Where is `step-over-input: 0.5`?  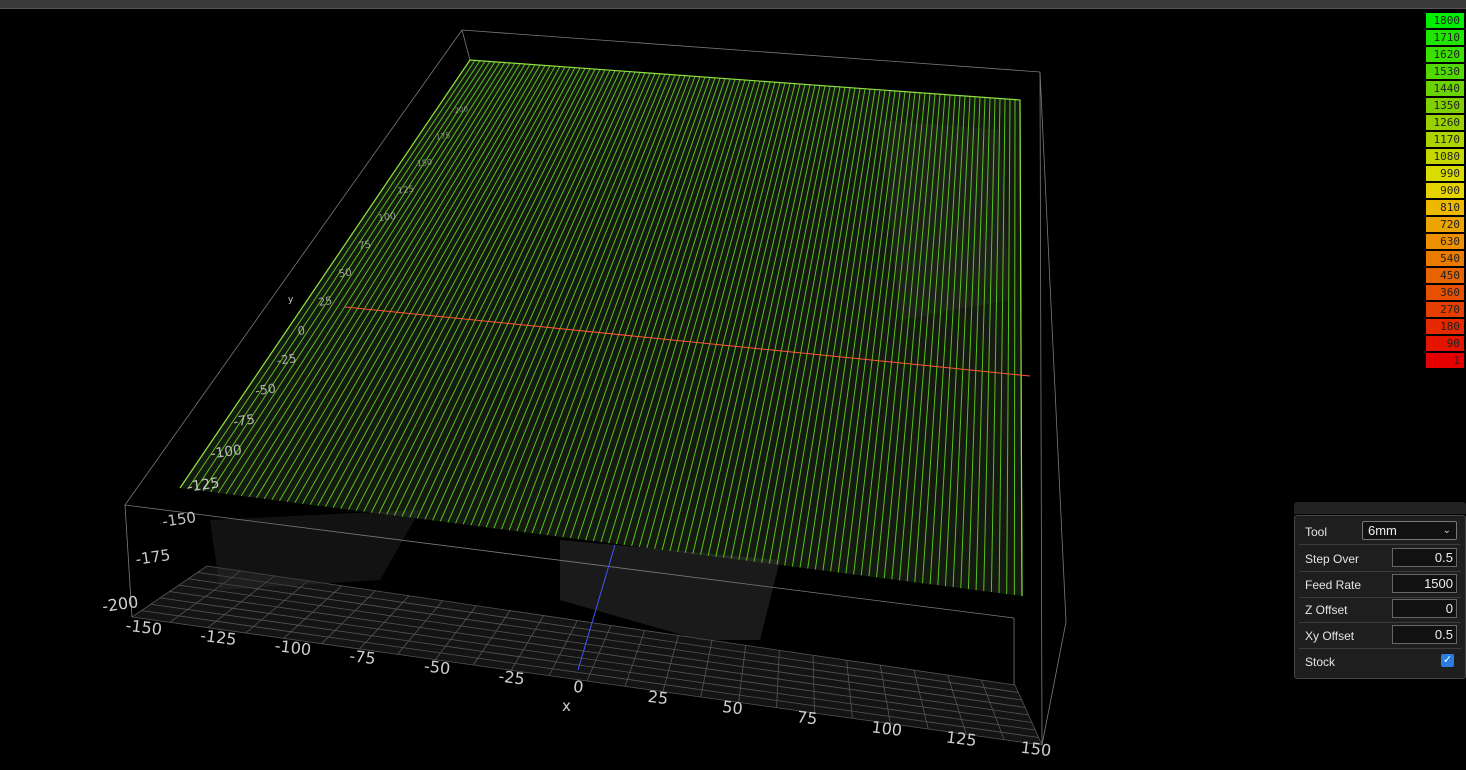 step-over-input: 0.5 is located at coordinates (1424, 557).